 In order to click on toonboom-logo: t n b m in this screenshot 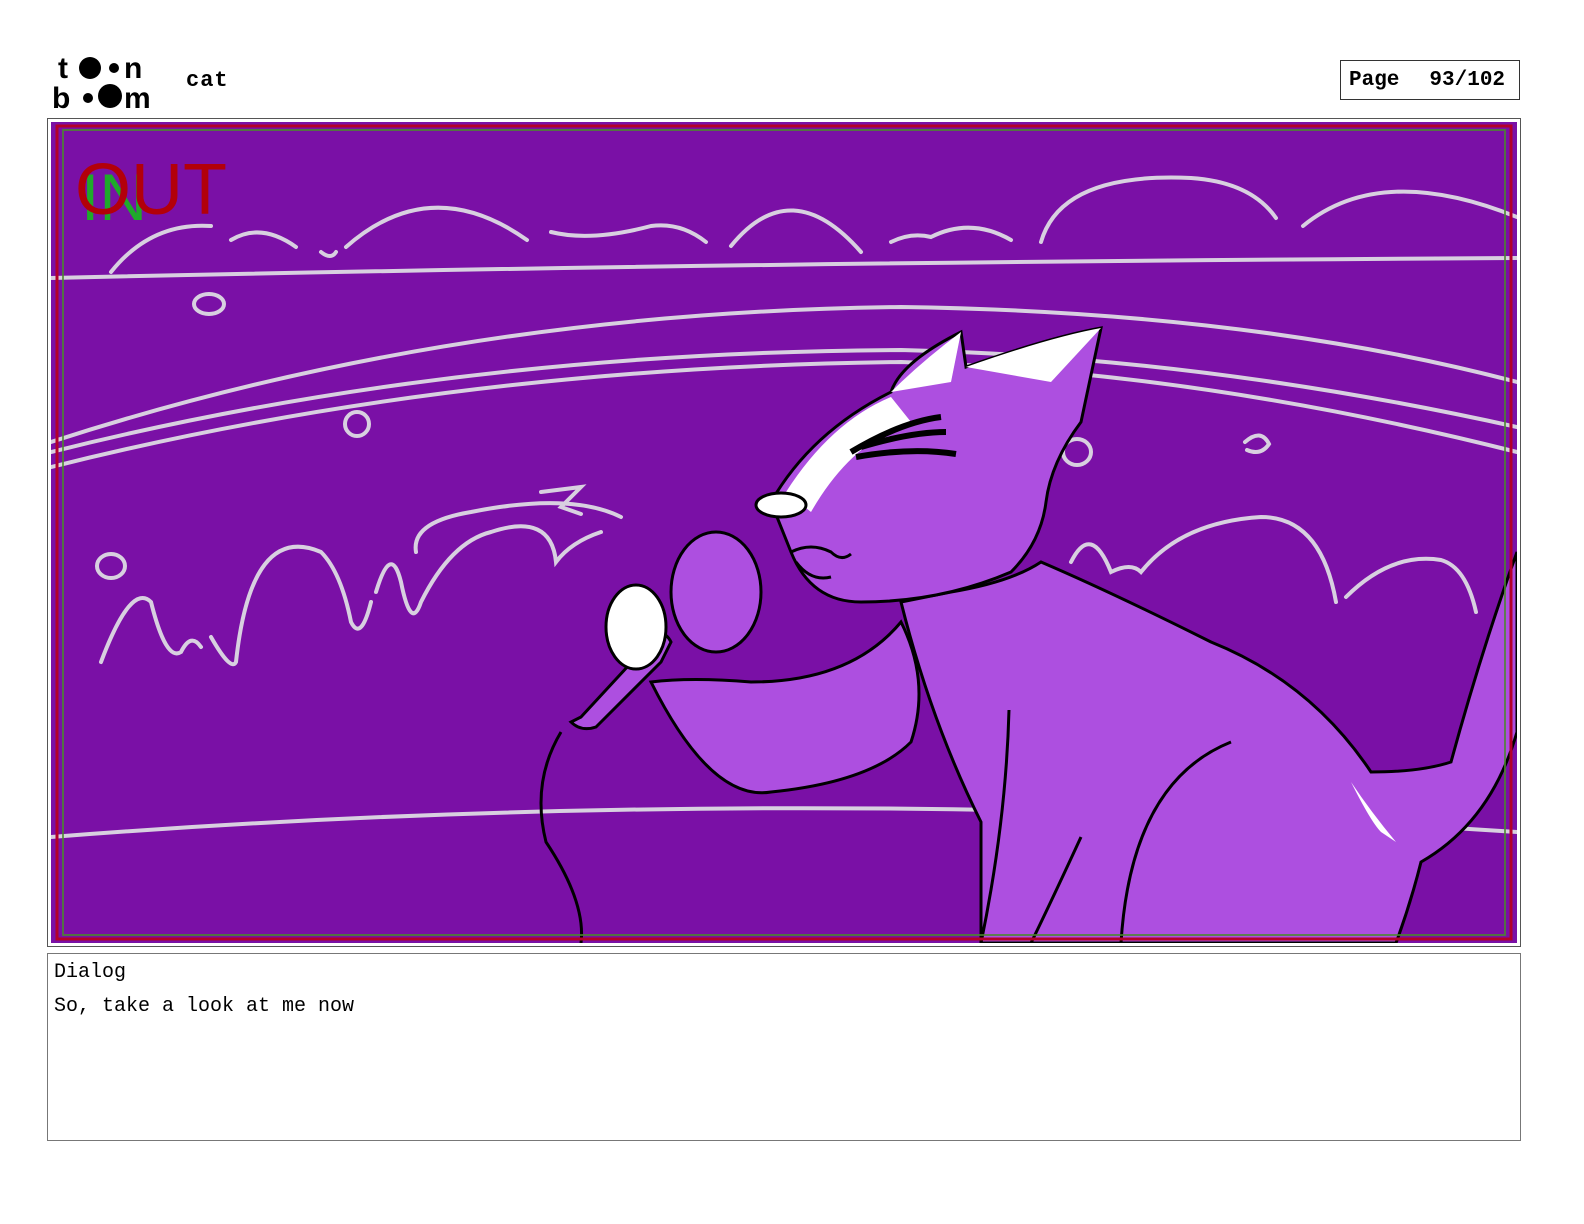, I will do `click(101, 82)`.